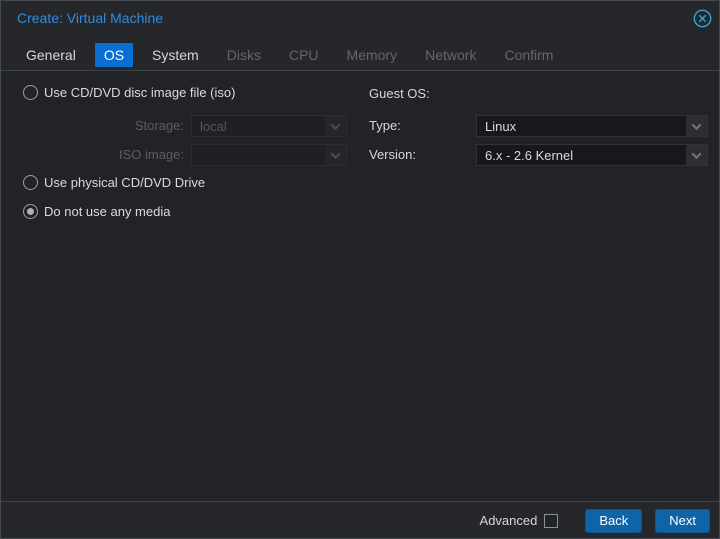 The width and height of the screenshot is (720, 539). Describe the element at coordinates (399, 93) in the screenshot. I see `guest-os-heading: Guest OS:` at that location.